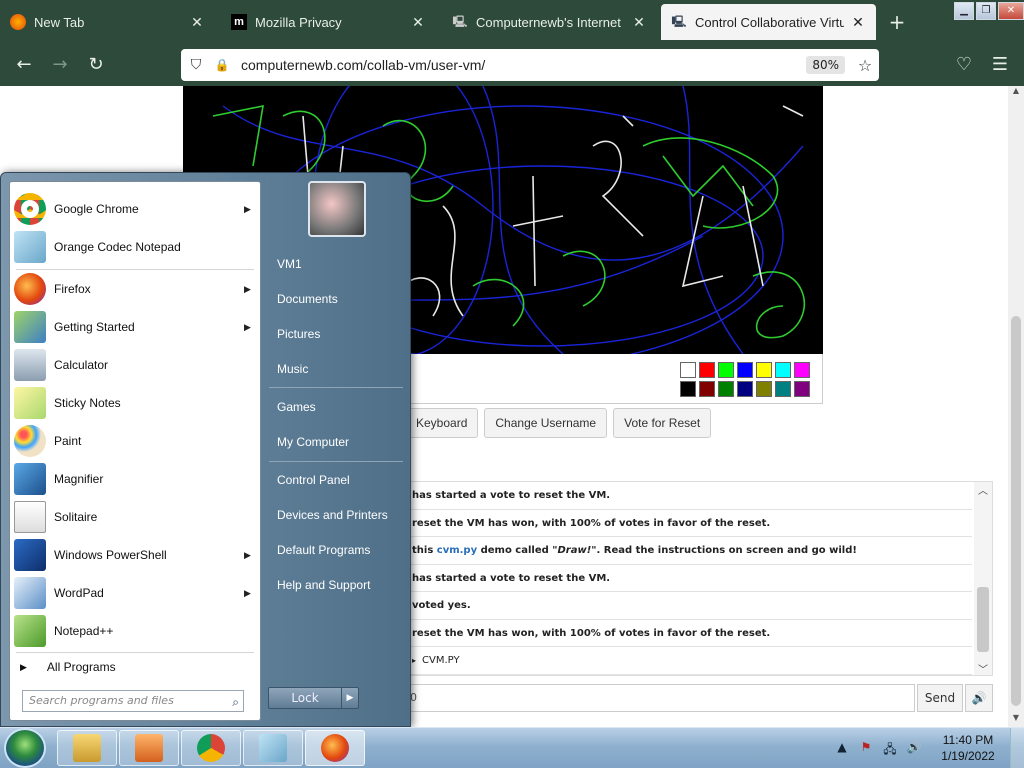 Image resolution: width=1024 pixels, height=768 pixels. Describe the element at coordinates (135, 289) in the screenshot. I see `program-firefox: Firefox ▶` at that location.